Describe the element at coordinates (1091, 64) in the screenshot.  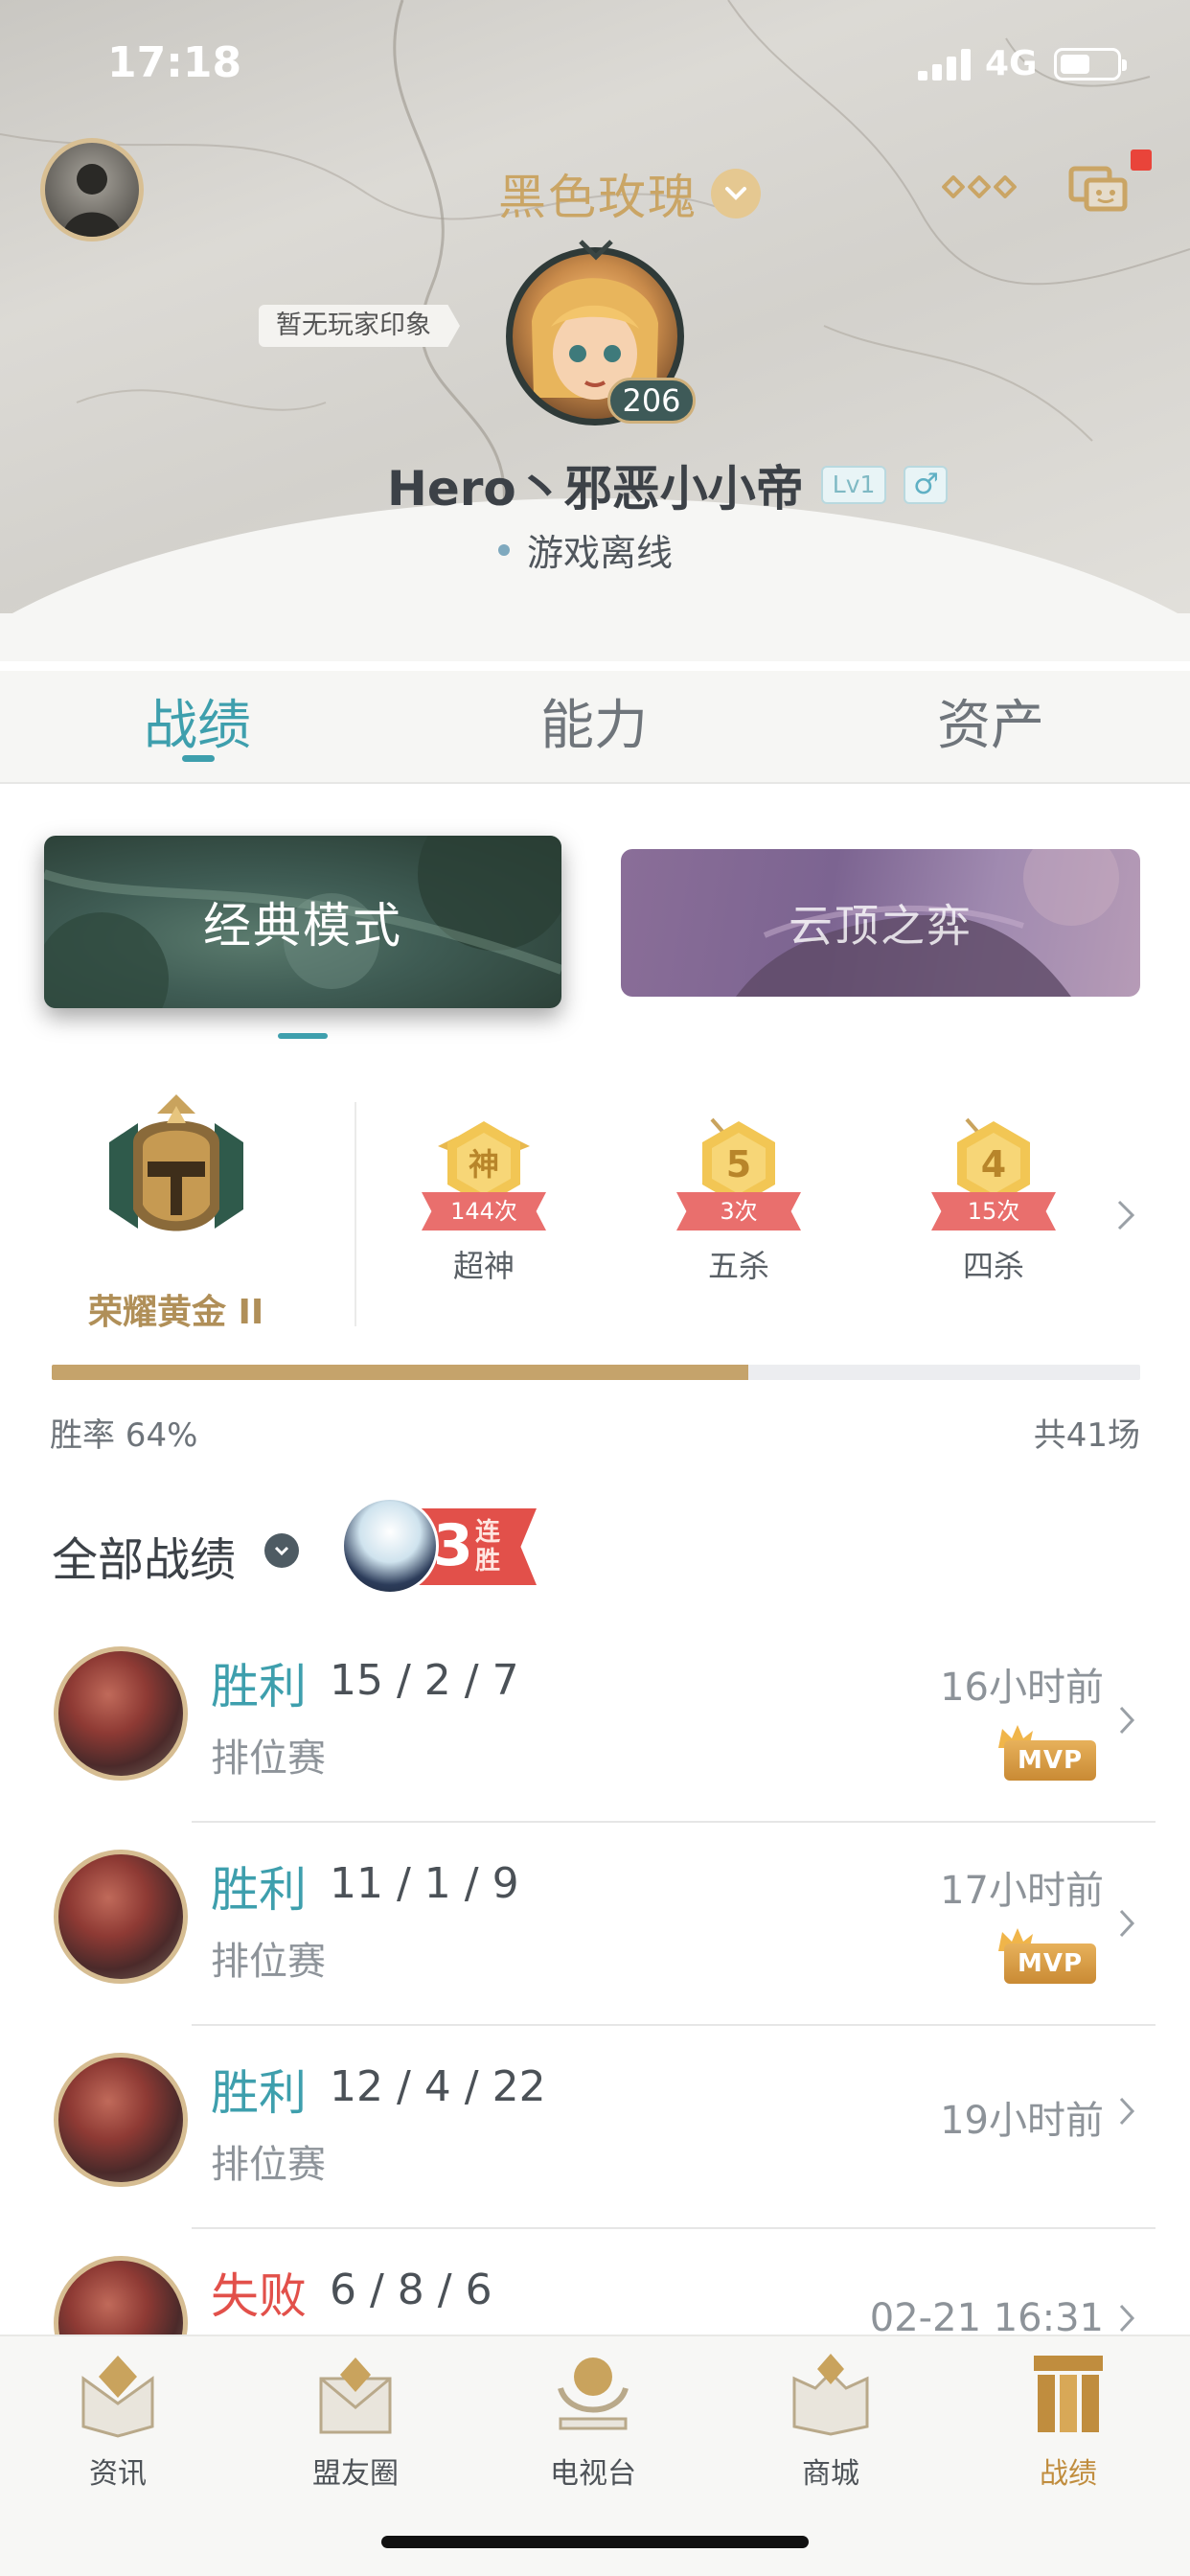
I see `battery-icon` at that location.